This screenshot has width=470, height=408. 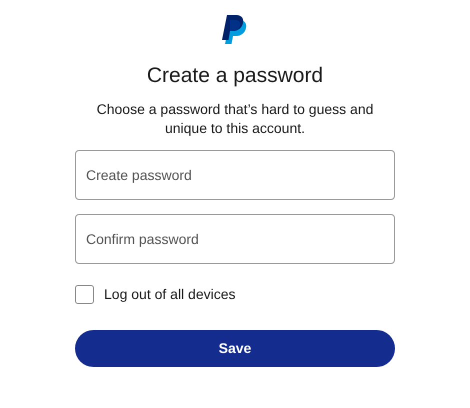 I want to click on password-field: Create password, so click(x=235, y=175).